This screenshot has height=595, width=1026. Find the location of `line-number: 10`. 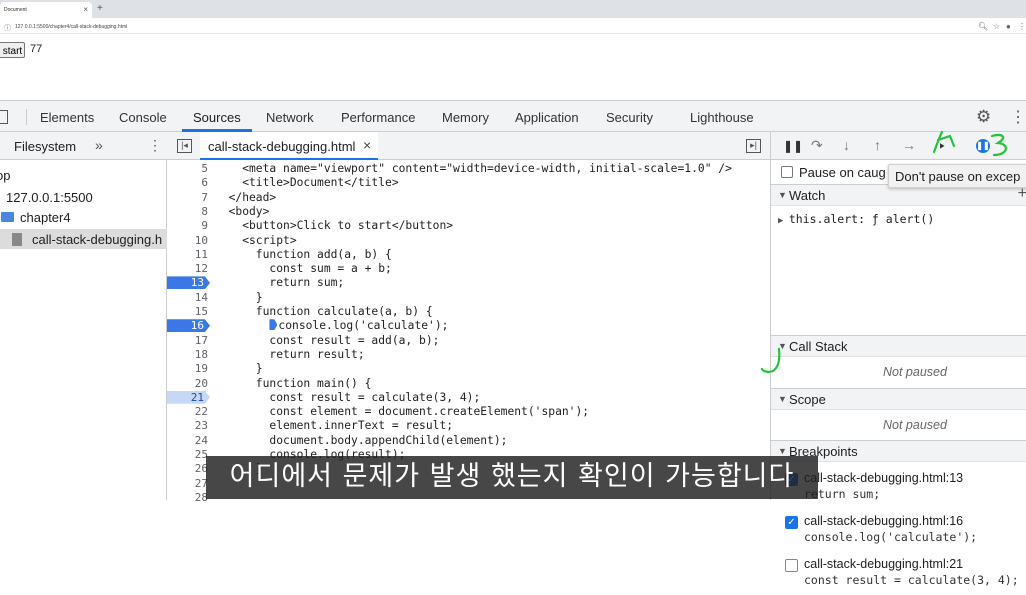

line-number: 10 is located at coordinates (188, 240).